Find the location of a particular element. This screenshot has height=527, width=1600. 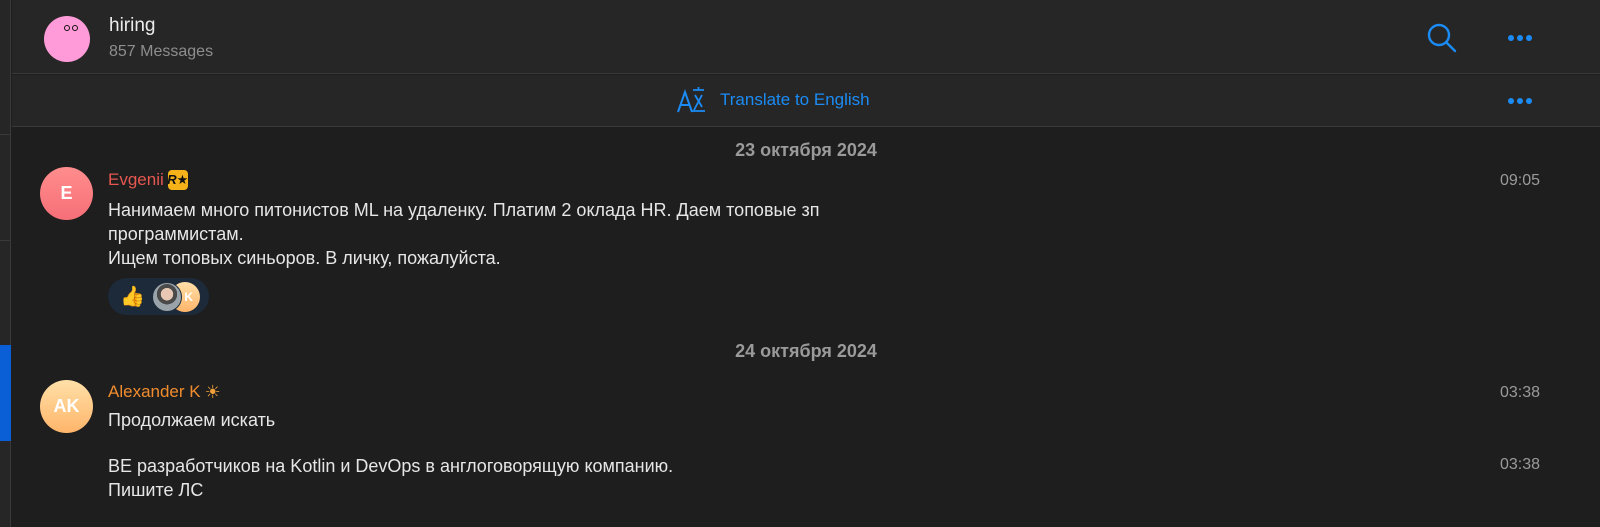

search-button is located at coordinates (1442, 38).